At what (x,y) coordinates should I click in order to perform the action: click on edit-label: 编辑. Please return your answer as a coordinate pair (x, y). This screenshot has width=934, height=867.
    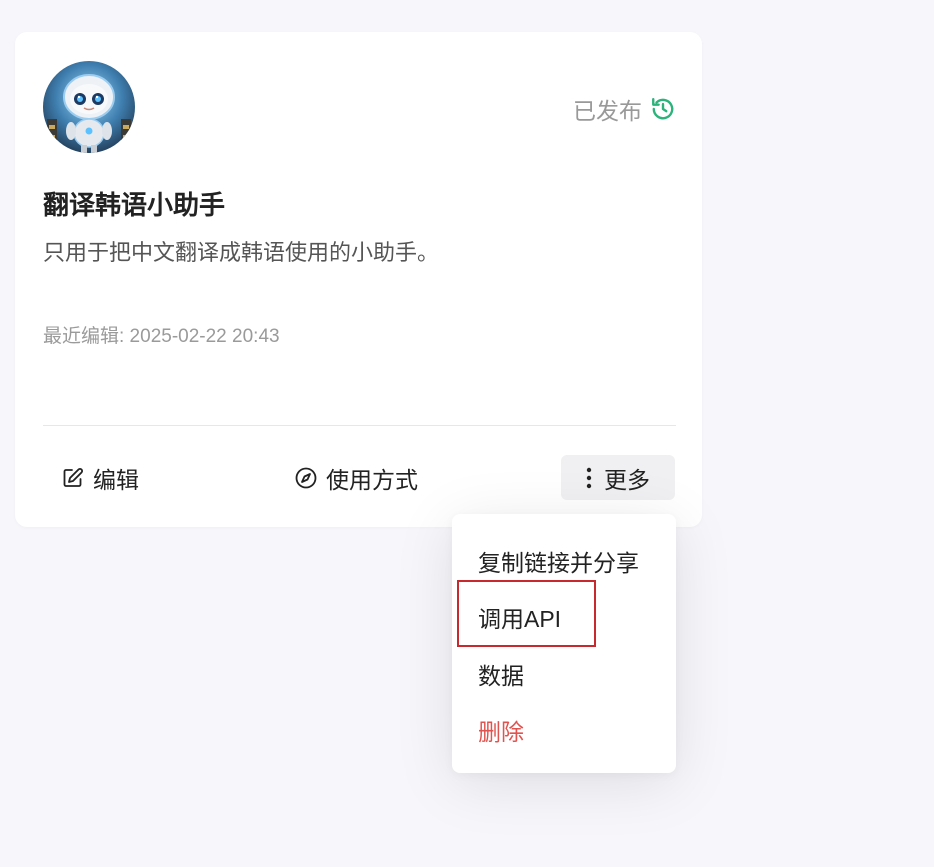
    Looking at the image, I should click on (116, 479).